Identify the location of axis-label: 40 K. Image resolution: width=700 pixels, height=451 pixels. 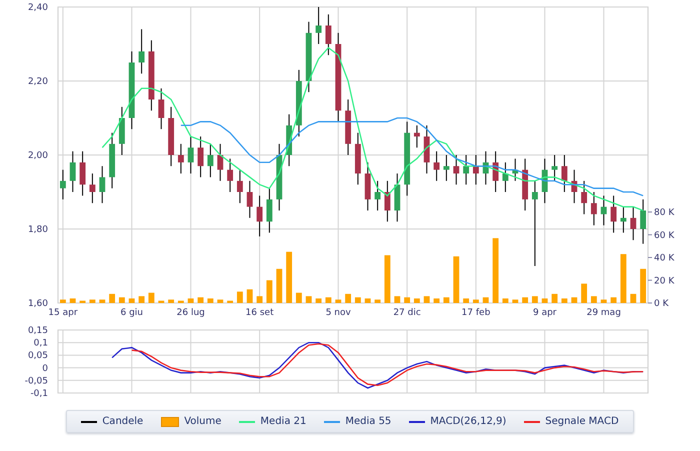
(664, 259).